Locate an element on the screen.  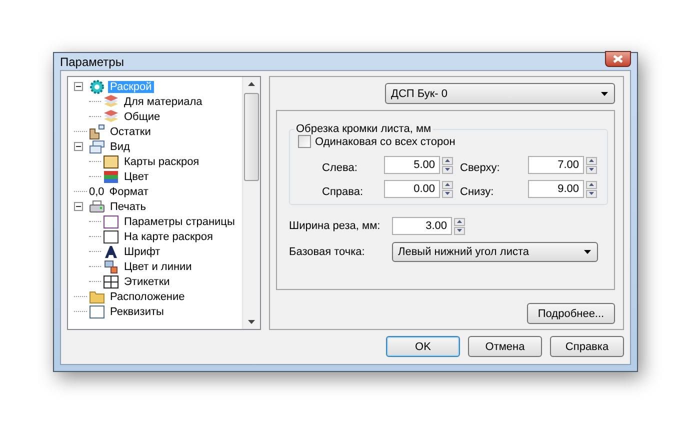
tree-item: Вид is located at coordinates (120, 146).